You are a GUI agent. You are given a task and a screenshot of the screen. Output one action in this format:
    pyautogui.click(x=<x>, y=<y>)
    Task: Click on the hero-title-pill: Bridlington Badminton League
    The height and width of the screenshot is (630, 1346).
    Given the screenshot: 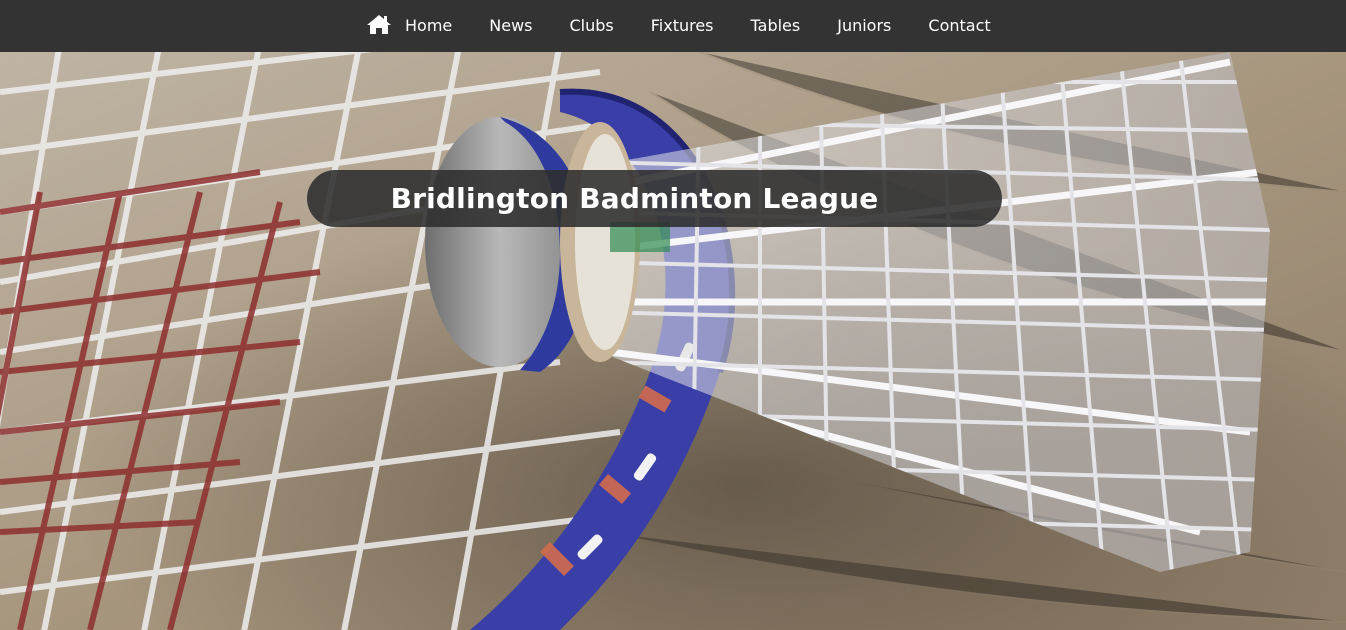 What is the action you would take?
    pyautogui.click(x=654, y=198)
    